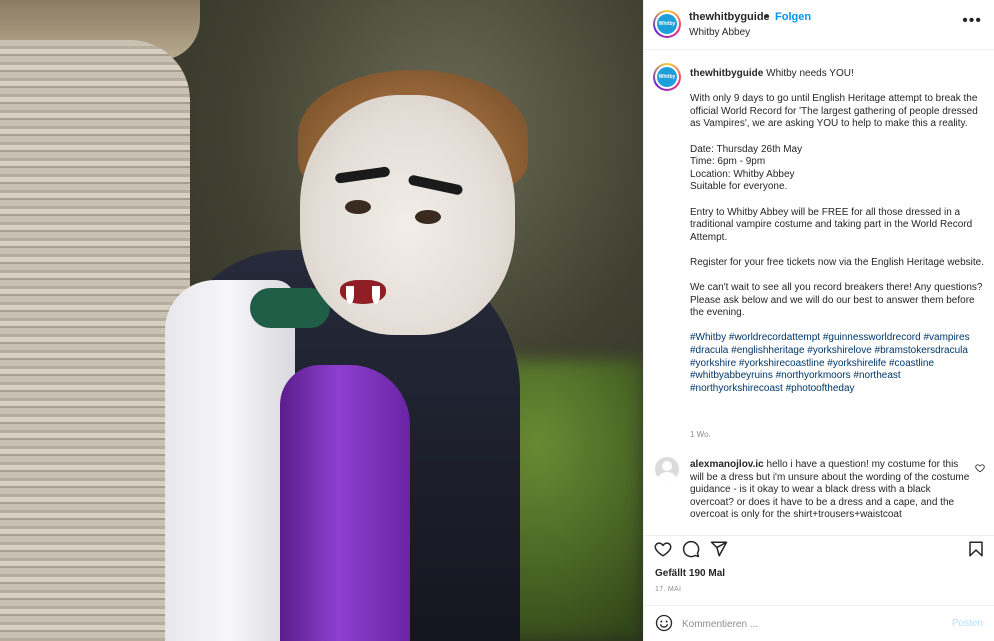  I want to click on caption-detail-location: Location: Whitby Abbey, so click(742, 174).